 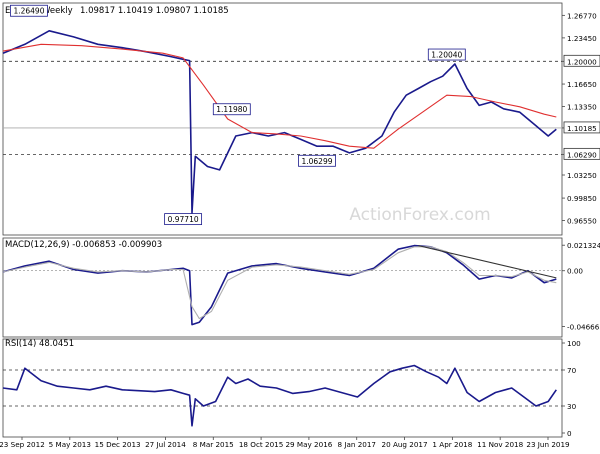 I want to click on x-tick-label-6: 29 May 2016, so click(x=308, y=444).